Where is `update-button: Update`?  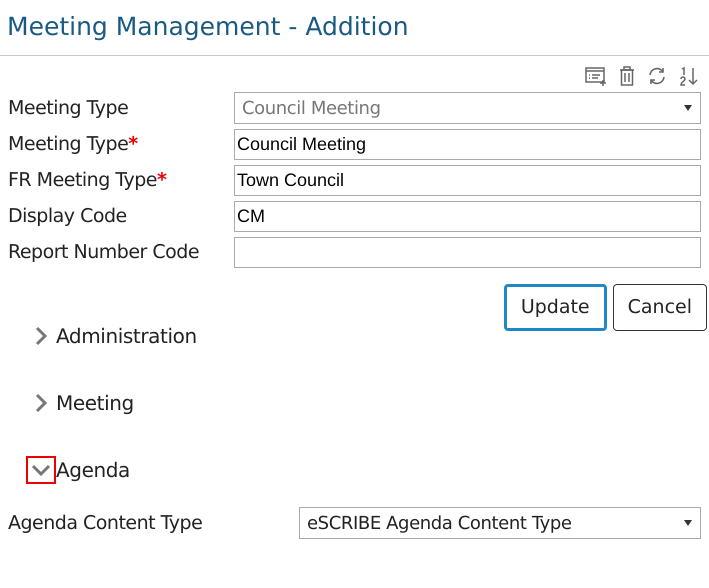
update-button: Update is located at coordinates (555, 307).